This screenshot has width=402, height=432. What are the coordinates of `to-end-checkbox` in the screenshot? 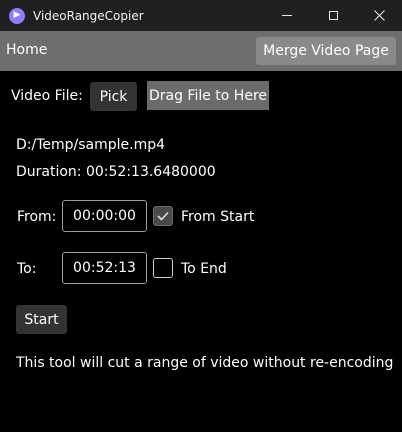 It's located at (163, 268).